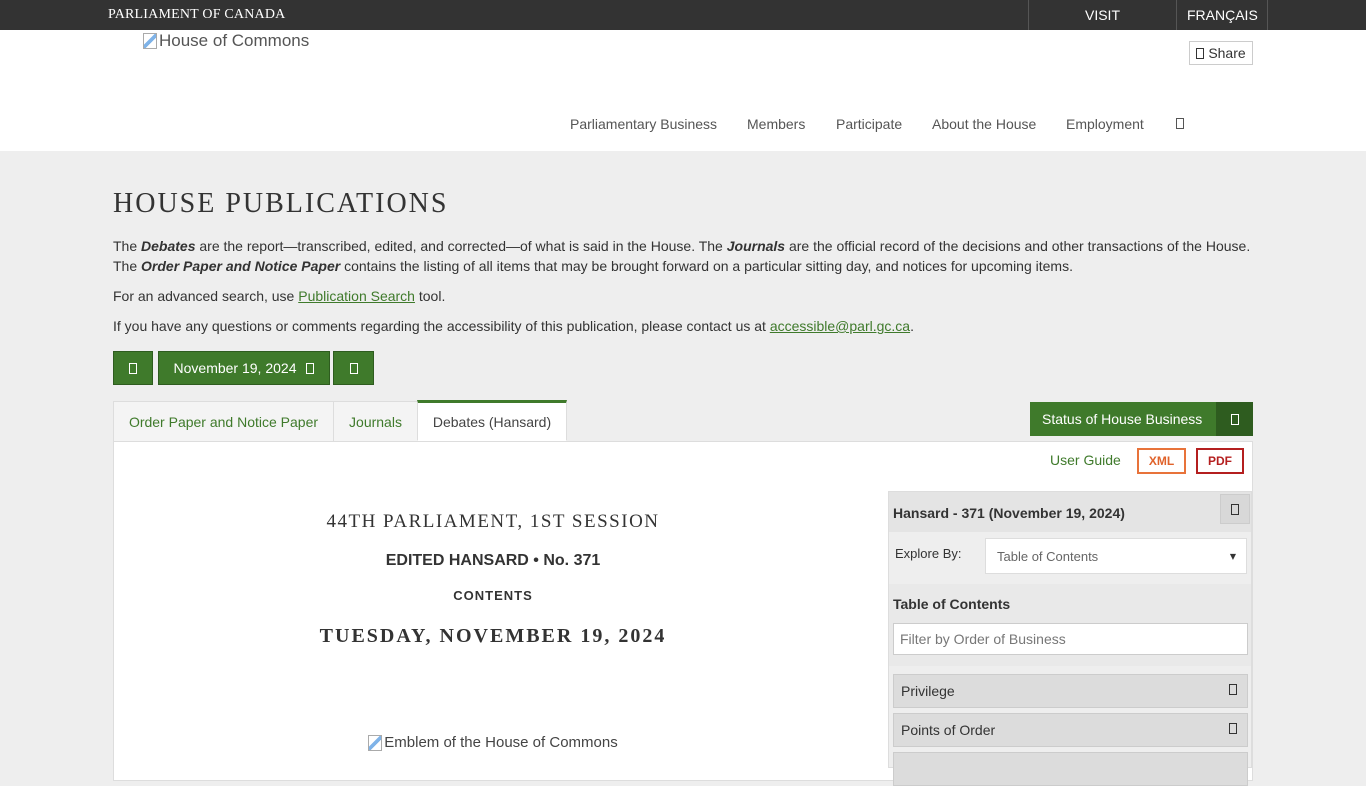 Image resolution: width=1366 pixels, height=786 pixels. I want to click on logo-alt-text: House of Commons, so click(234, 40).